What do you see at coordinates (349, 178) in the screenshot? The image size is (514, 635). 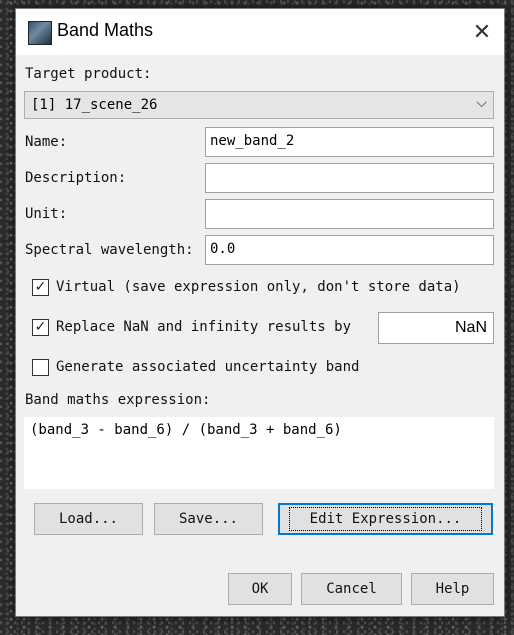 I see `description-field` at bounding box center [349, 178].